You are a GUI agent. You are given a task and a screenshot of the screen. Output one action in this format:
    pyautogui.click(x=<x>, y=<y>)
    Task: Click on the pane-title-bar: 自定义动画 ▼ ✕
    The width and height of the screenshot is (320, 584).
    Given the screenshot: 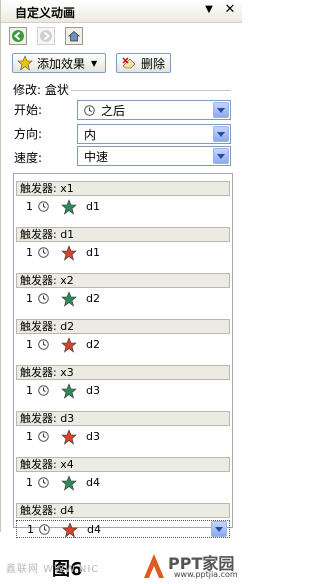 What is the action you would take?
    pyautogui.click(x=121, y=11)
    